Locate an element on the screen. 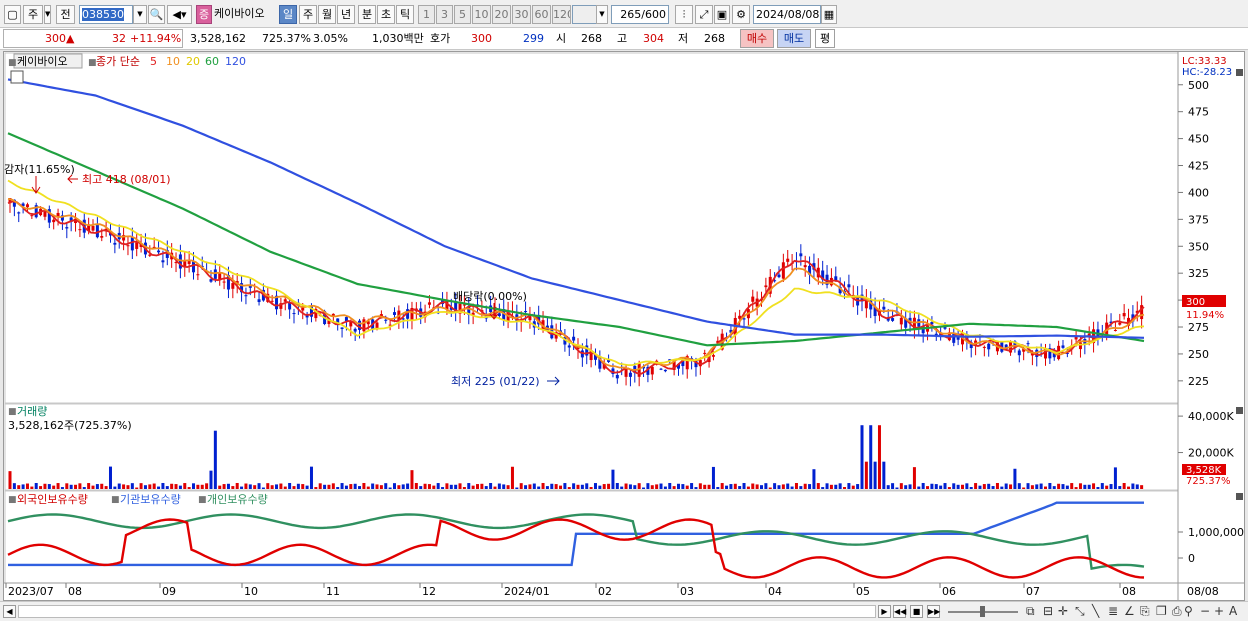  copy-icon: ❐ is located at coordinates (1161, 611).